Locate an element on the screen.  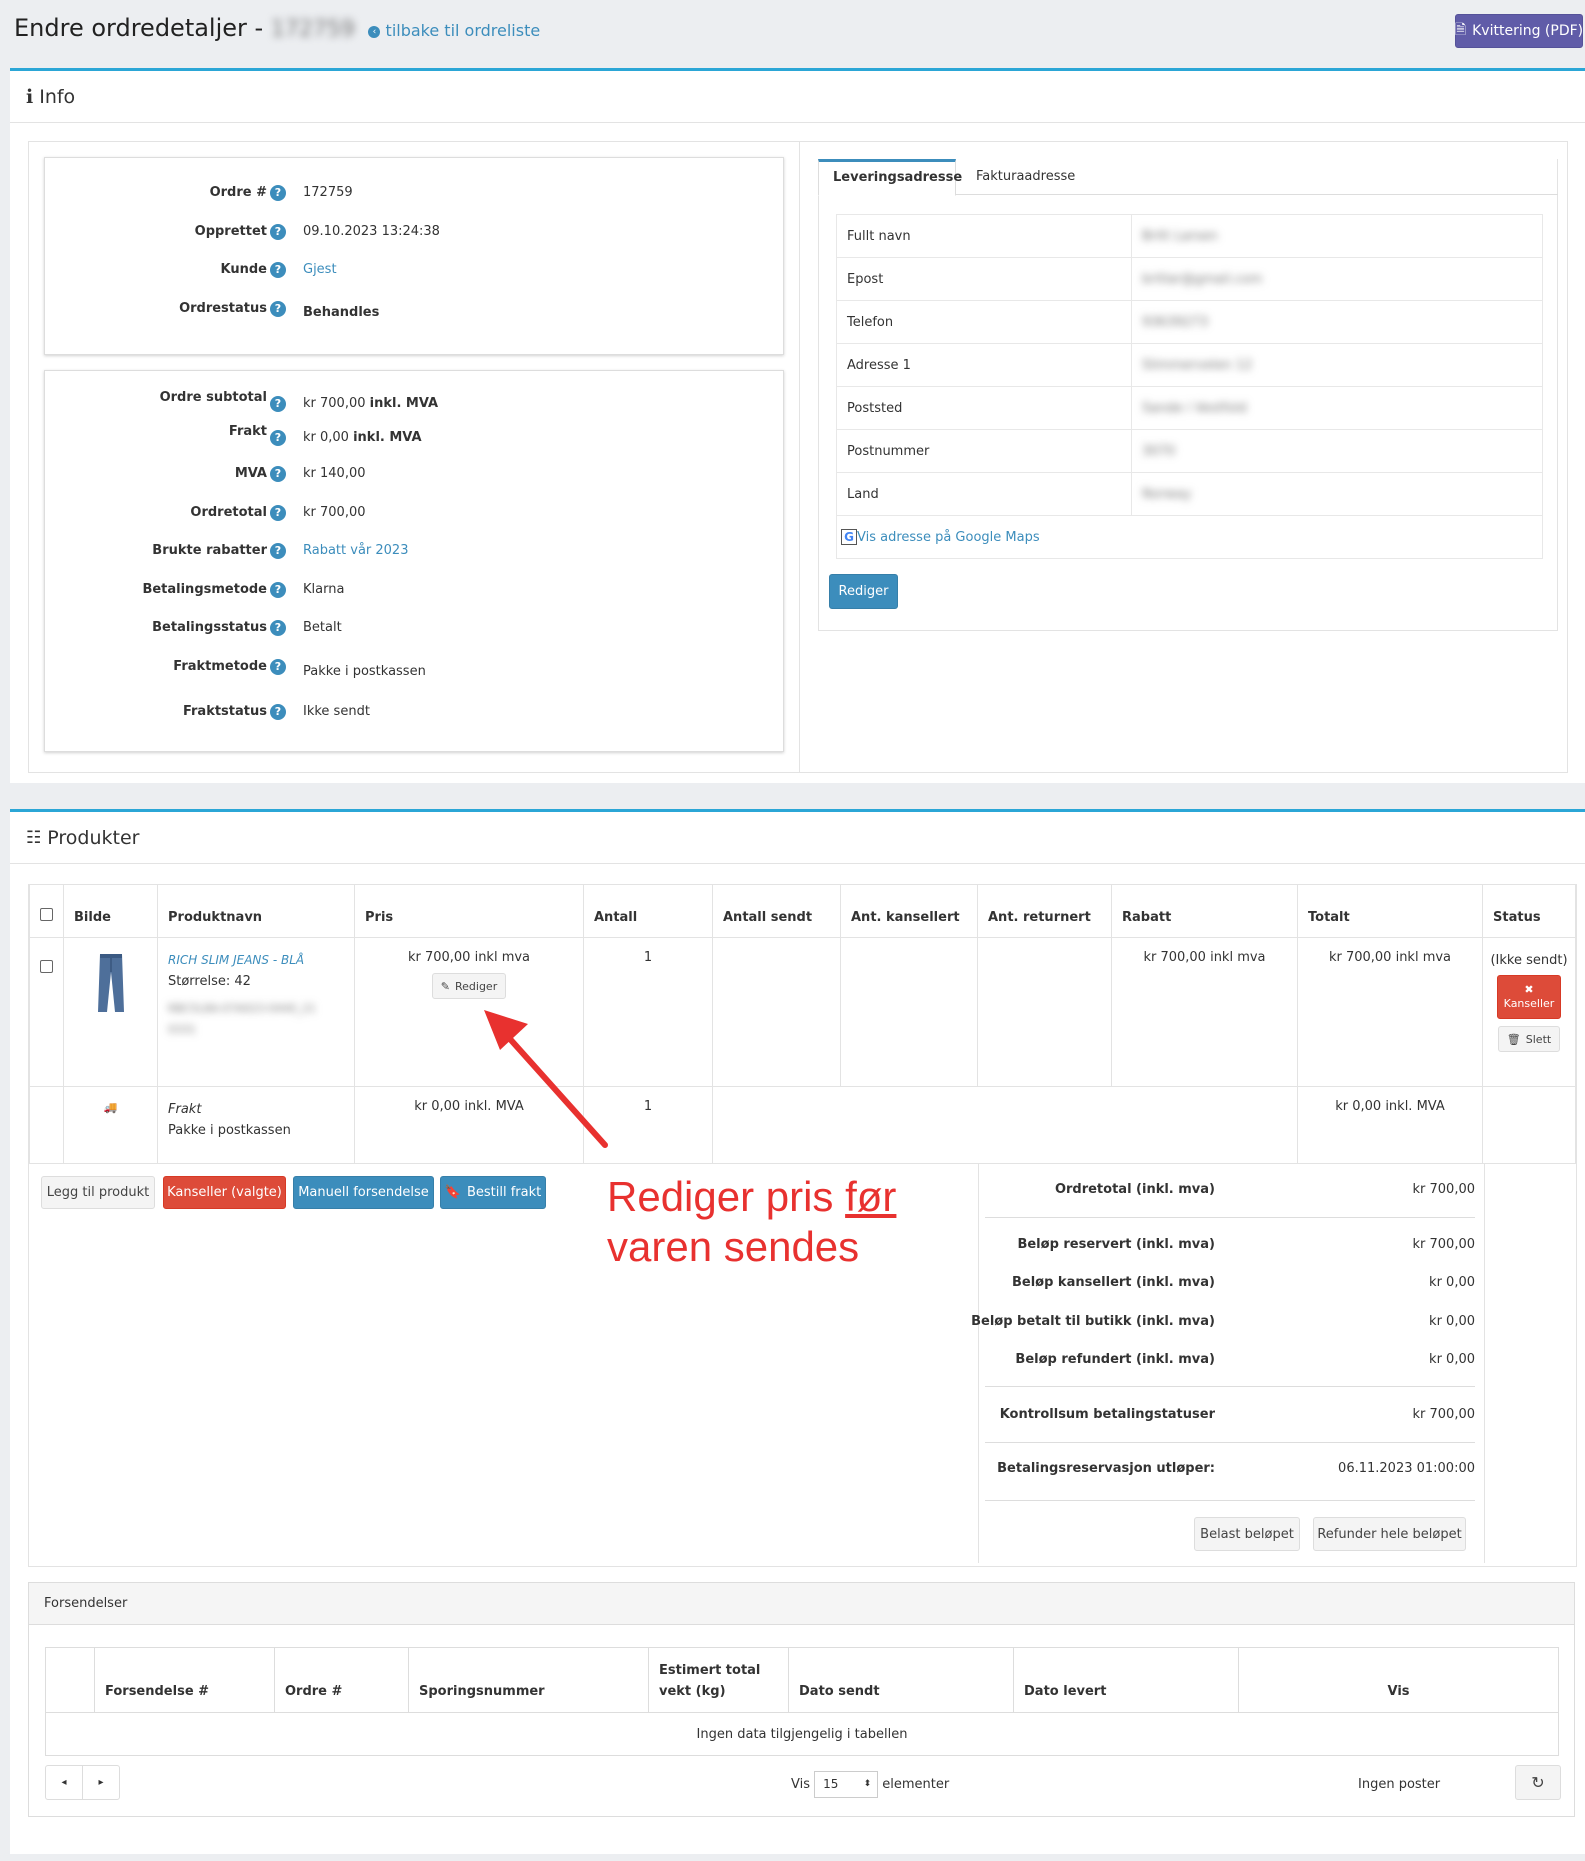
updown-icon: ⬍ is located at coordinates (867, 1784).